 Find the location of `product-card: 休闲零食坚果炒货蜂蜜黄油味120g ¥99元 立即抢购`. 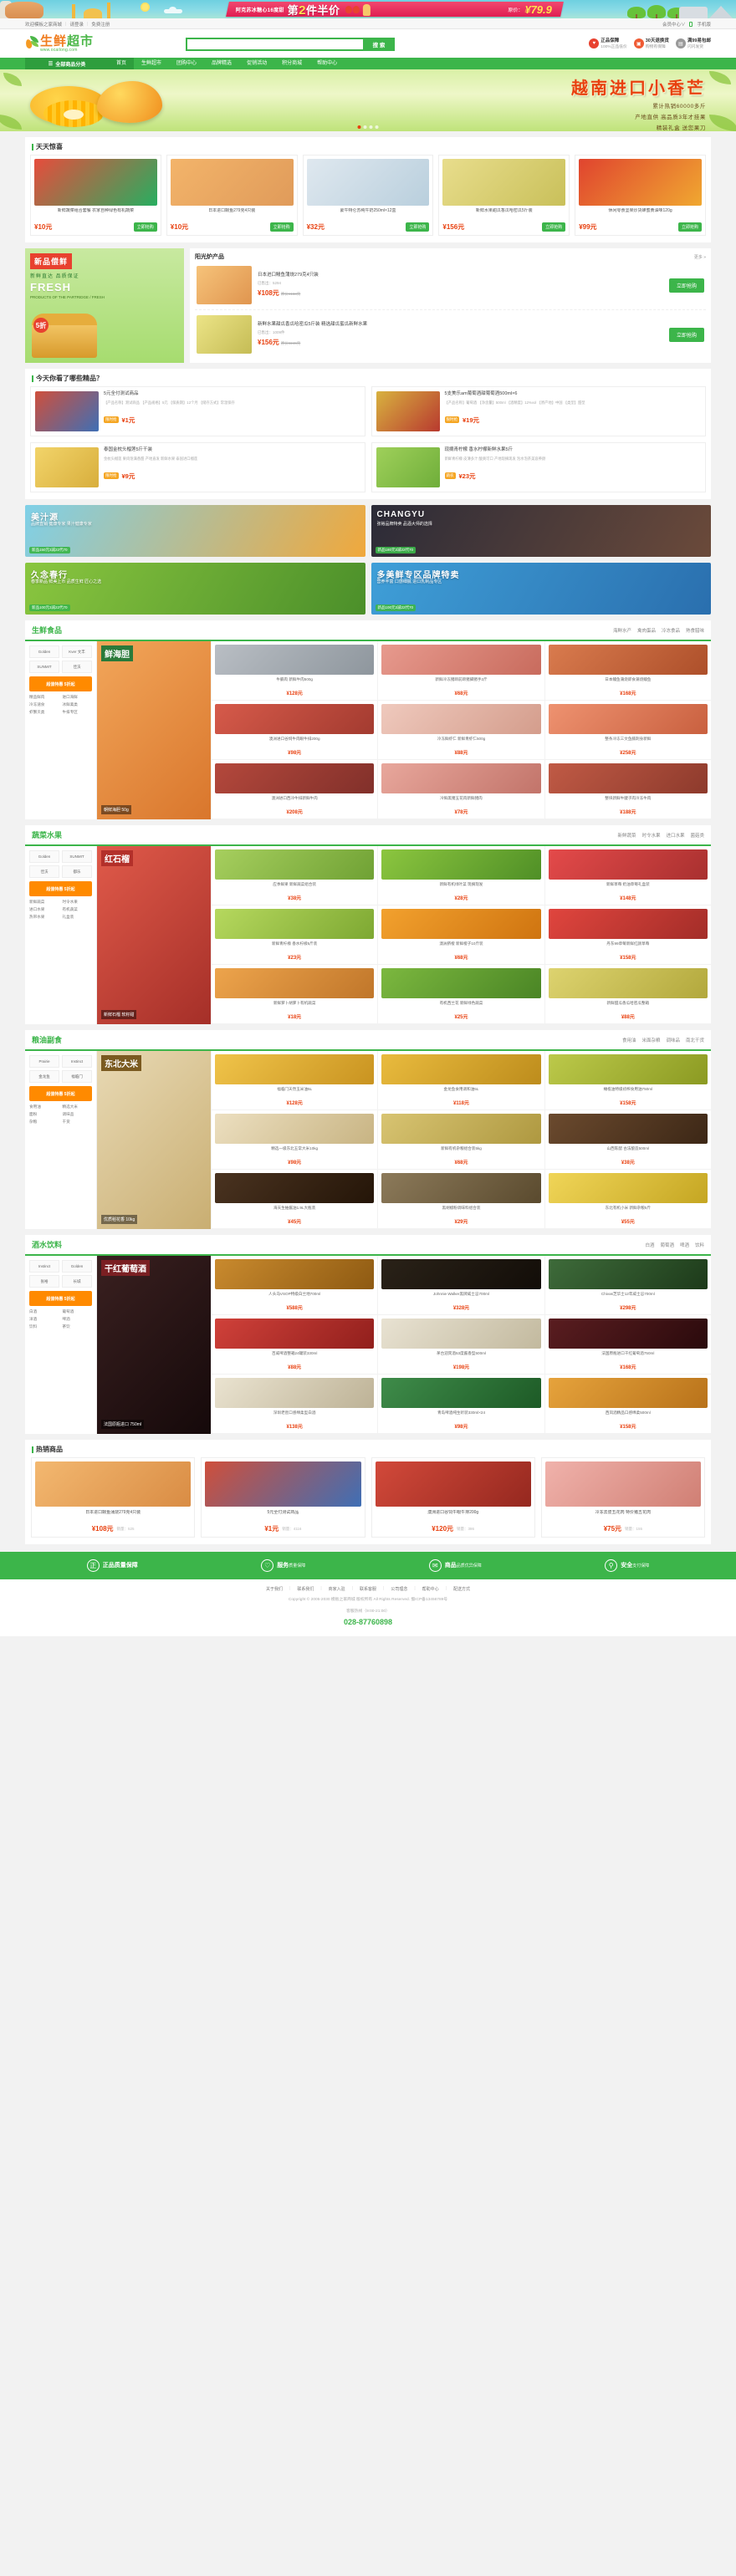

product-card: 休闲零食坚果炒货蜂蜜黄油味120g ¥99元 立即抢购 is located at coordinates (640, 195).